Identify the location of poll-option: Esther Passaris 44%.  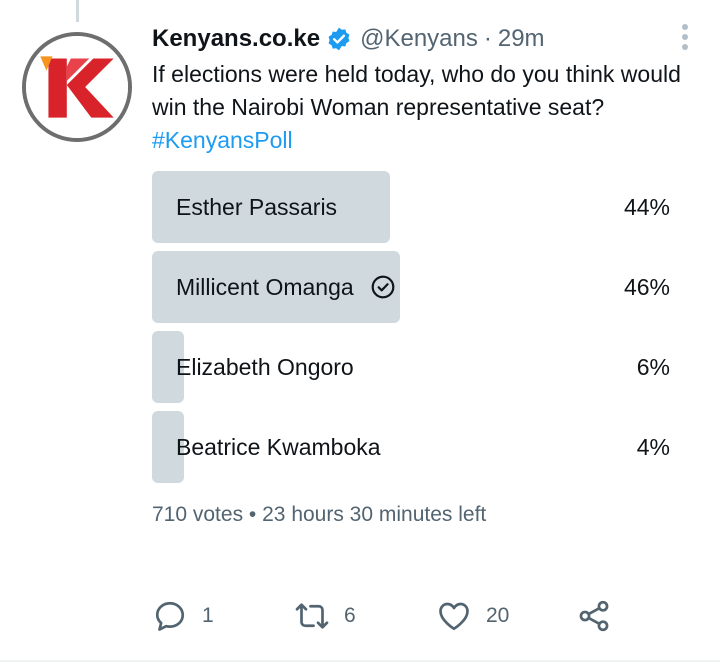
(411, 207).